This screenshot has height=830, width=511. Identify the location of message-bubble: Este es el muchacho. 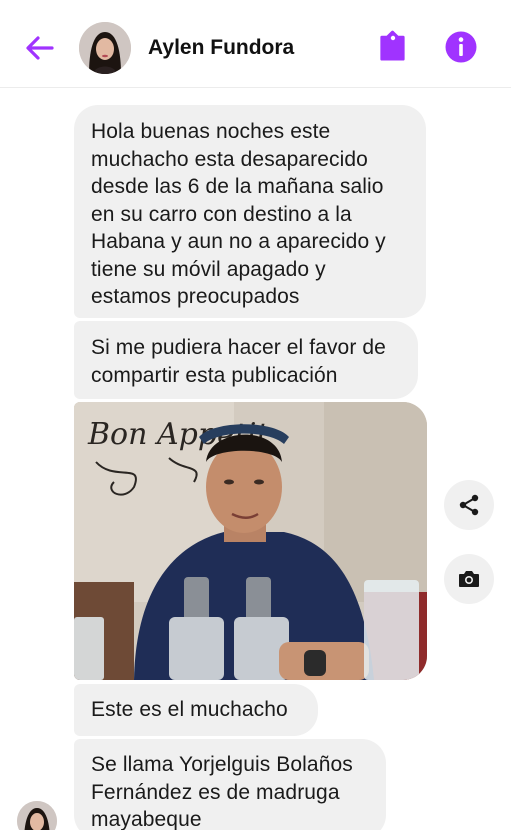
(196, 710).